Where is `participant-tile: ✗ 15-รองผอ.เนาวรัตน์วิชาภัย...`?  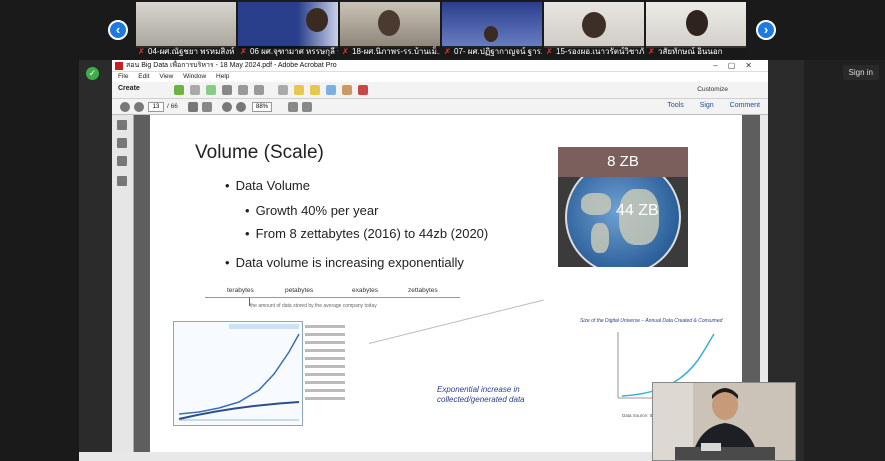
participant-tile: ✗ 15-รองผอ.เนาวรัตน์วิชาภัย... is located at coordinates (594, 30).